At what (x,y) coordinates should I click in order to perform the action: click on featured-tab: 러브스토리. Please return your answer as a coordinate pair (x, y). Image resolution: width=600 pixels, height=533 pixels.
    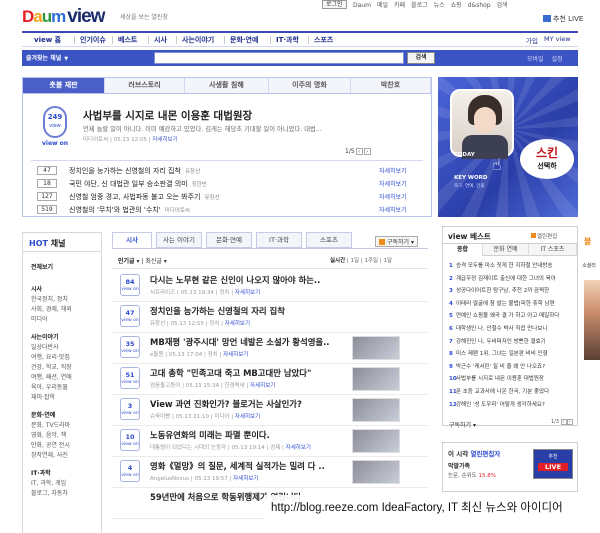
    Looking at the image, I should click on (145, 85).